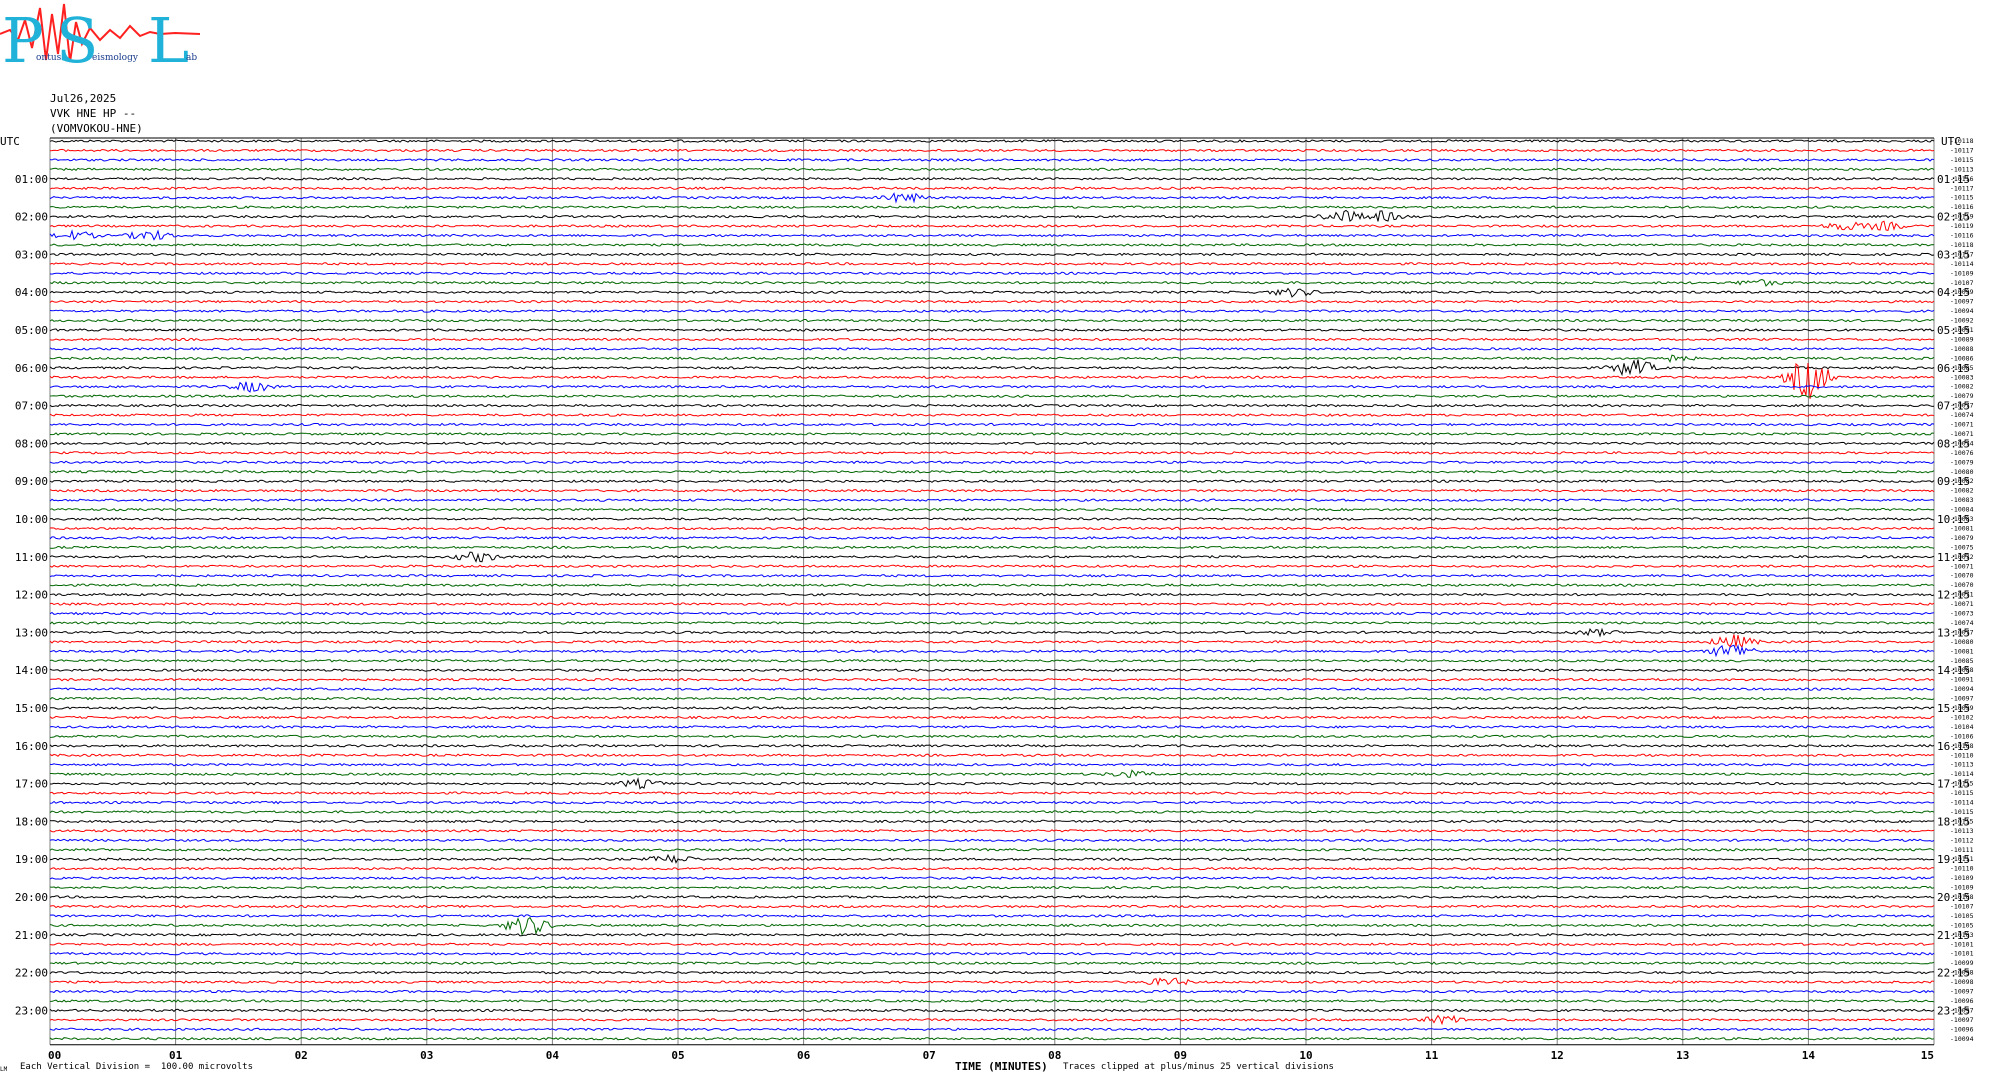 The width and height of the screenshot is (2010, 1080). I want to click on x-tick-label: 05, so click(677, 1055).